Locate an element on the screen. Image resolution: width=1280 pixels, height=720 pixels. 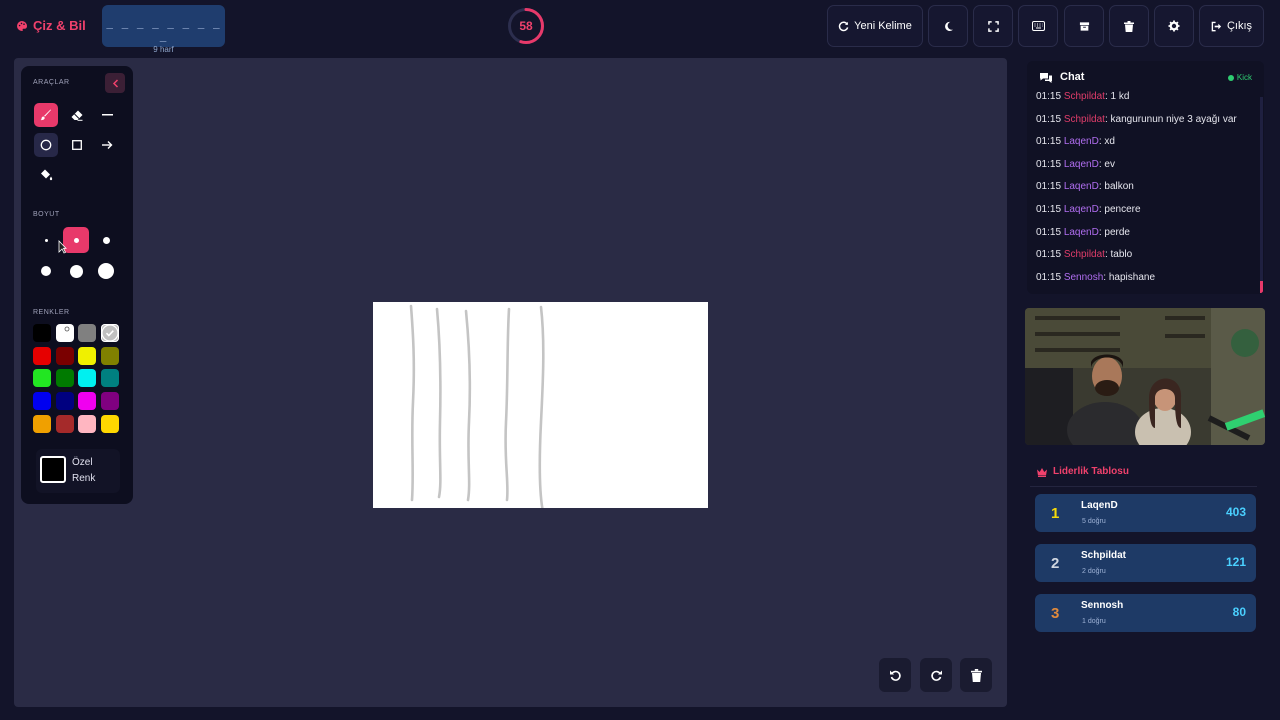
undo-button is located at coordinates (895, 675).